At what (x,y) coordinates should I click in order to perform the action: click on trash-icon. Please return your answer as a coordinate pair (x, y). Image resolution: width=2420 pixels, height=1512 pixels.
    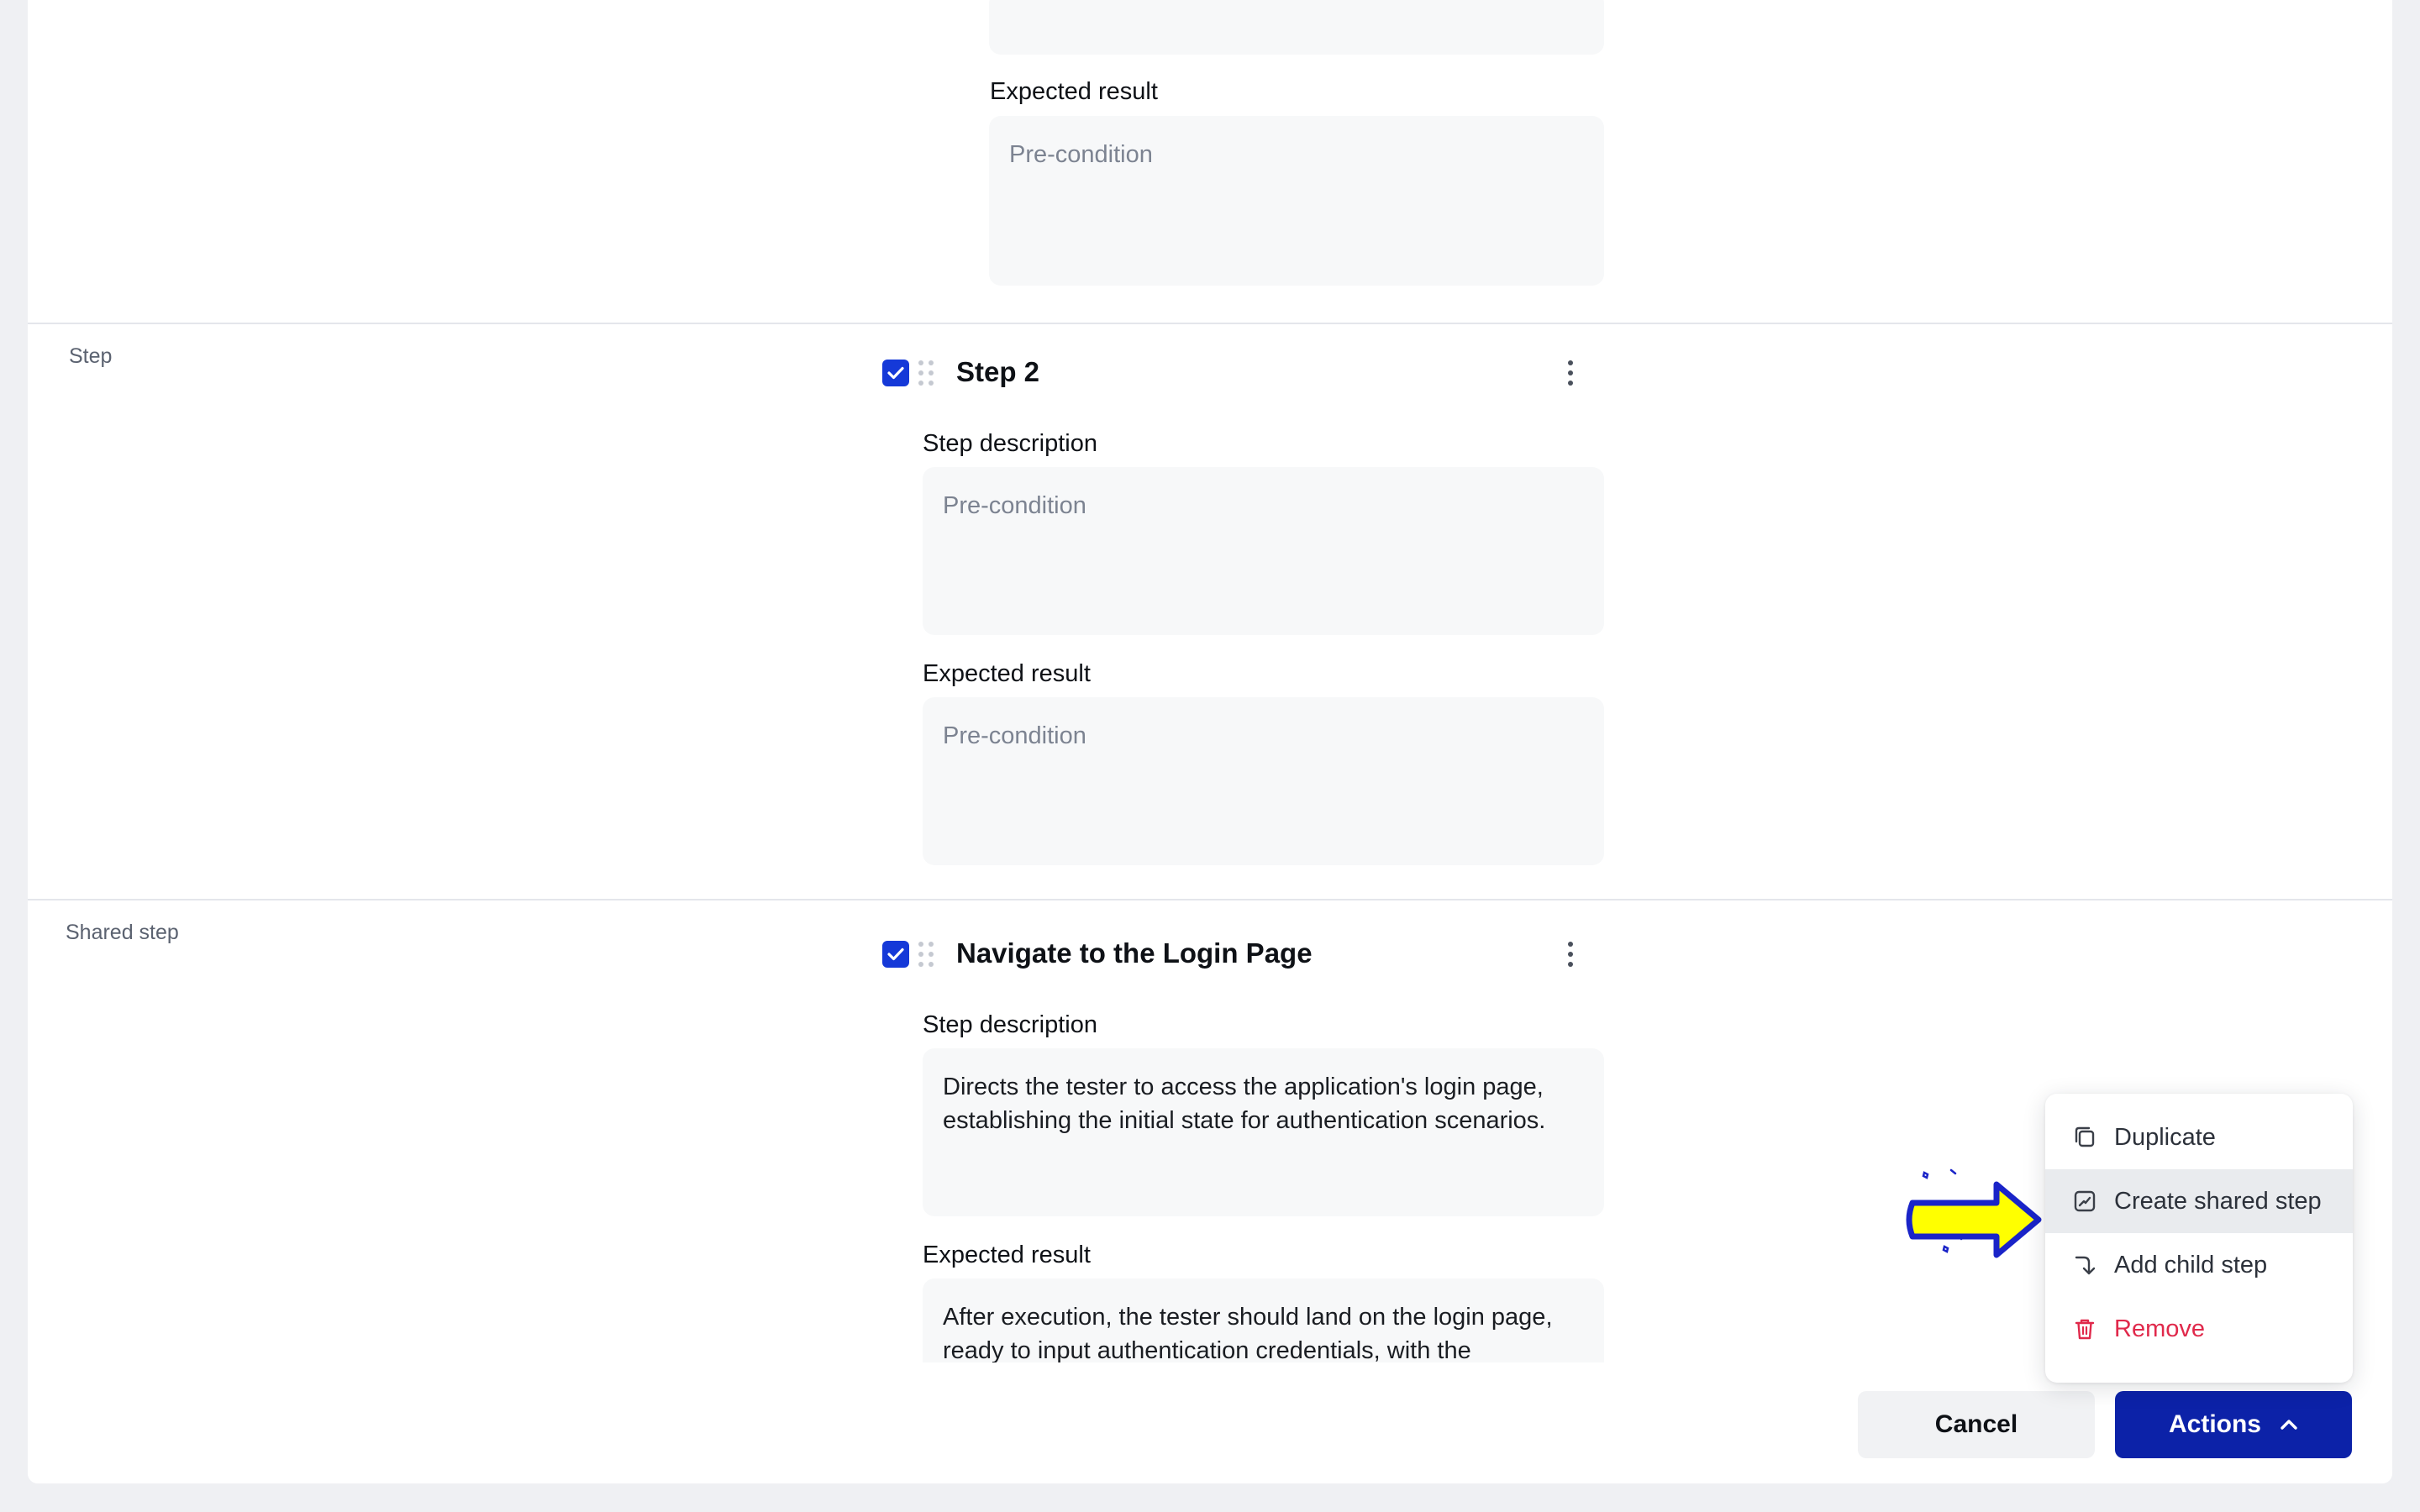
    Looking at the image, I should click on (2085, 1328).